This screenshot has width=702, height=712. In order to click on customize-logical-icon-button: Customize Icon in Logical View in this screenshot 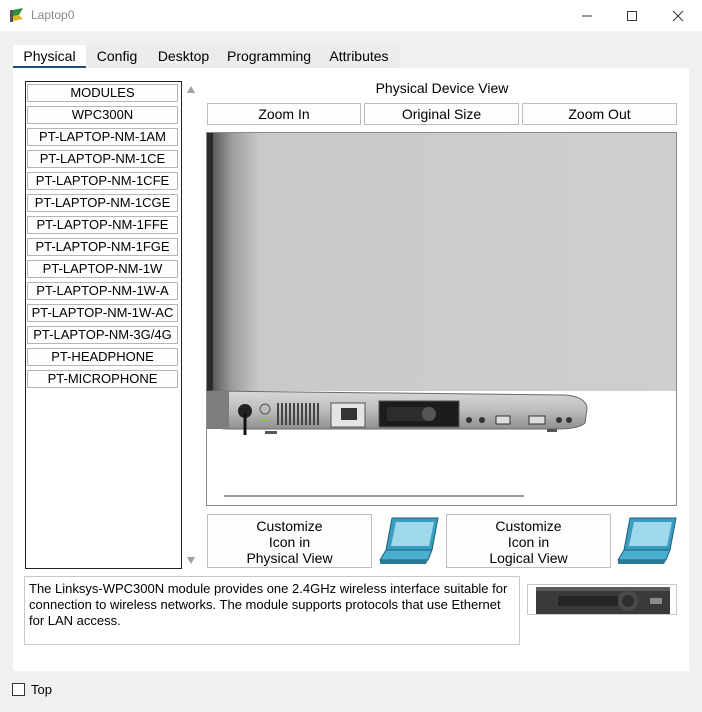, I will do `click(528, 541)`.